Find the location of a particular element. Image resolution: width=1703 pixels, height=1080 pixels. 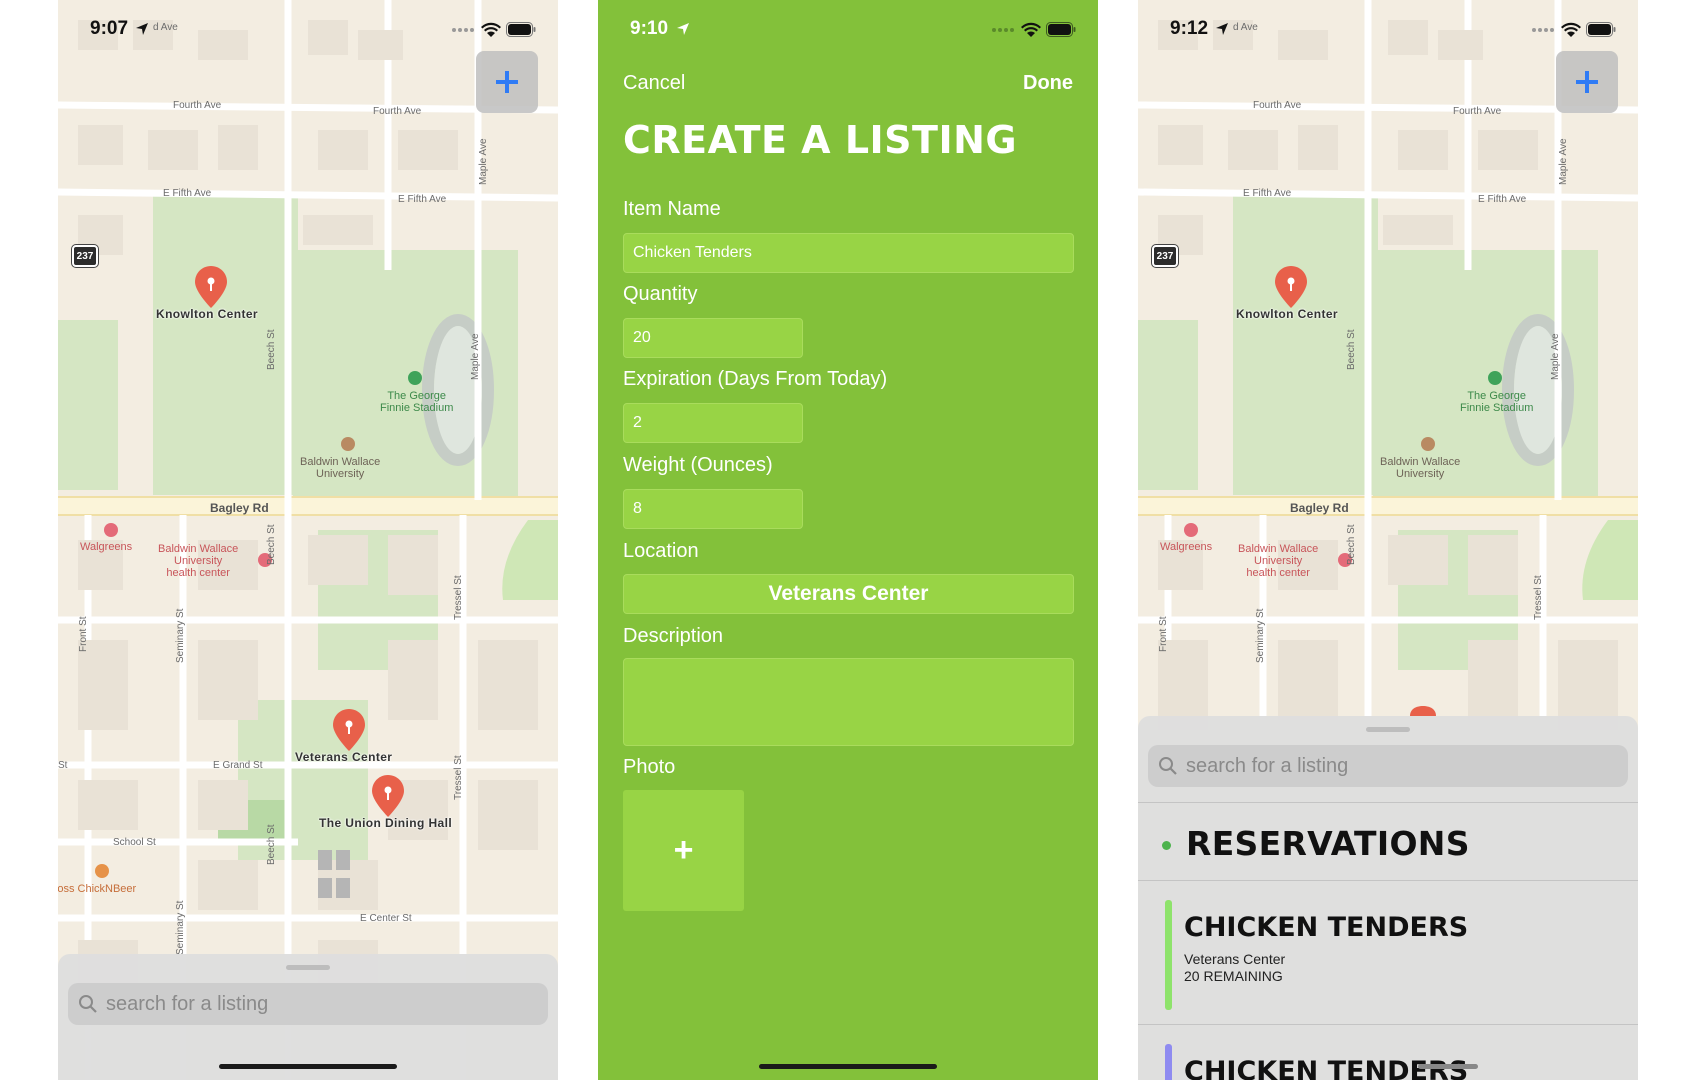

street-label-tressel-st: Tressel St is located at coordinates (458, 597).